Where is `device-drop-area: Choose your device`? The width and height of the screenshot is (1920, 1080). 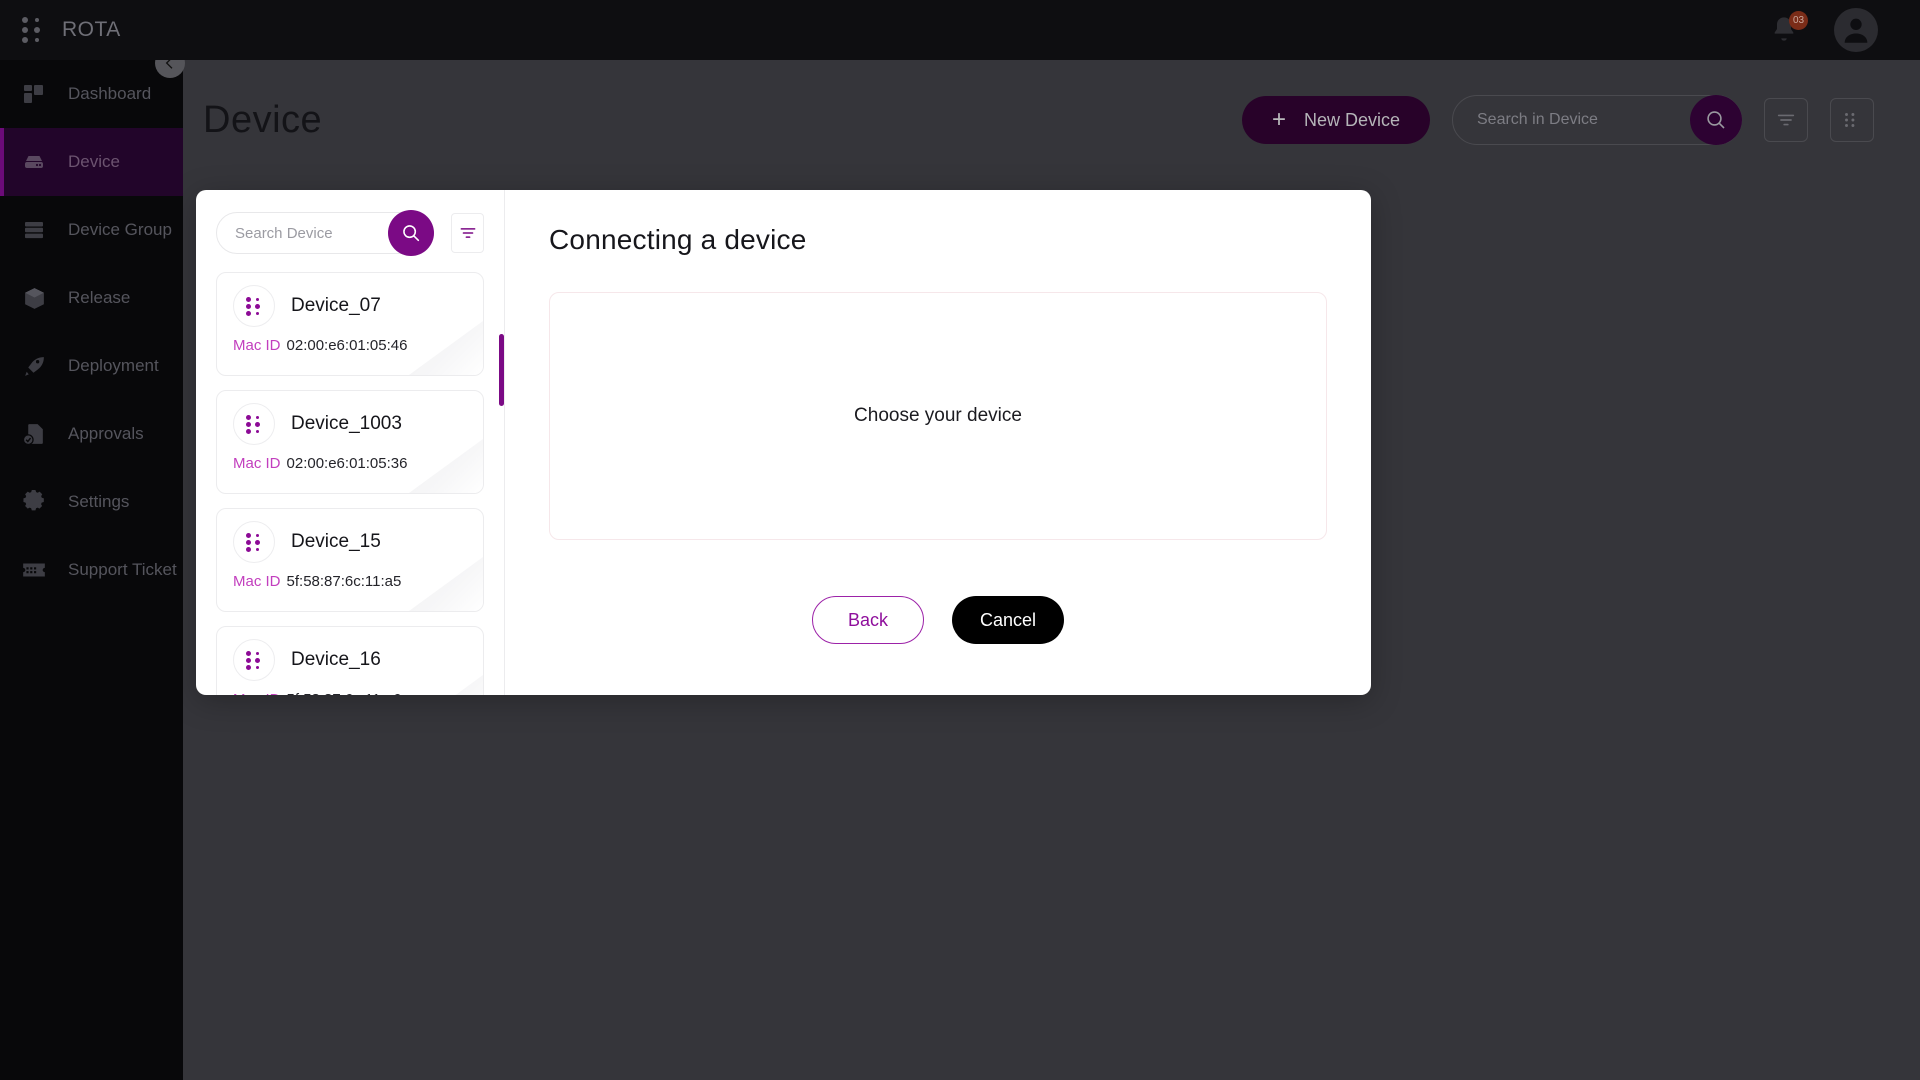
device-drop-area: Choose your device is located at coordinates (938, 416).